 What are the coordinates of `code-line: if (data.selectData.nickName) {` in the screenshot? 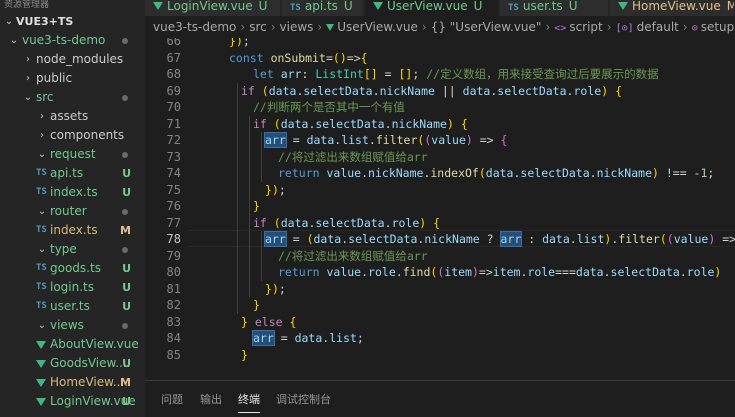 It's located at (360, 124).